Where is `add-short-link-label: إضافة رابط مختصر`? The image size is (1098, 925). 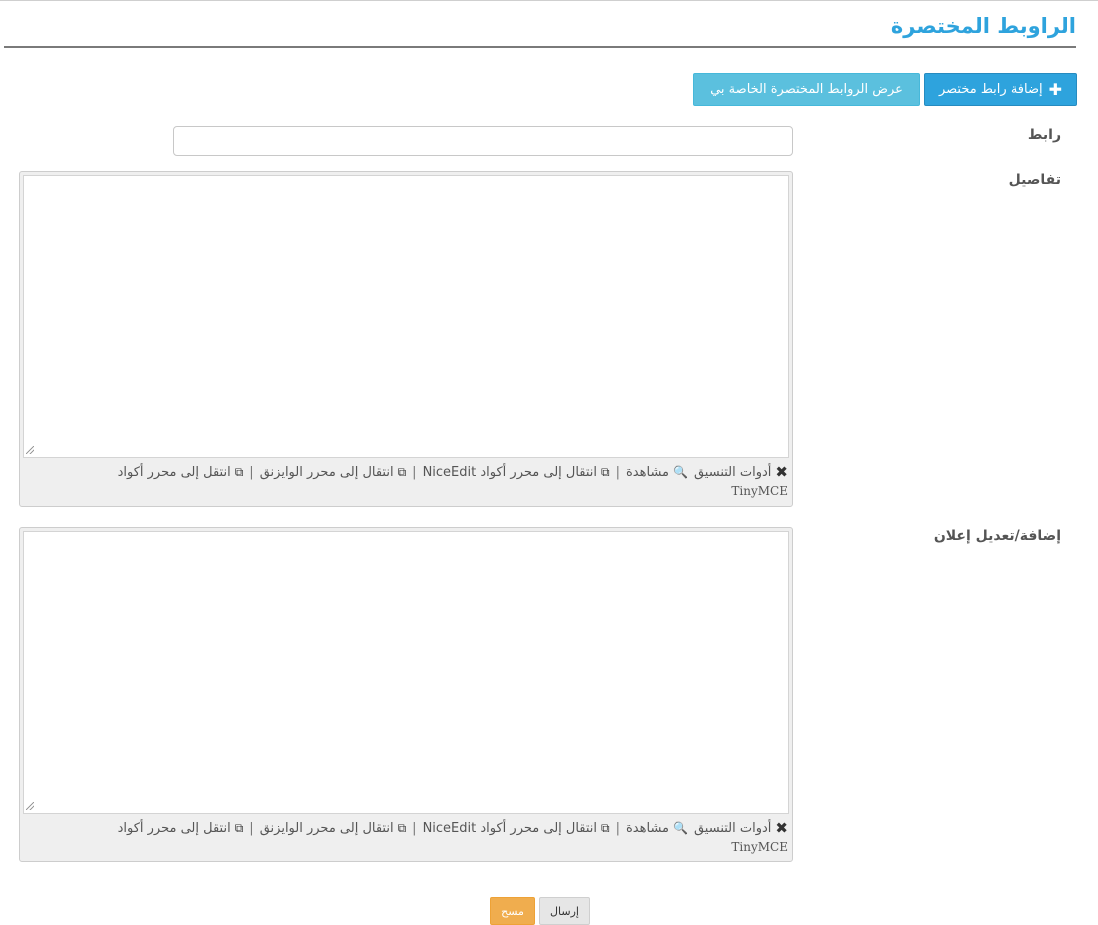
add-short-link-label: إضافة رابط مختصر is located at coordinates (990, 89).